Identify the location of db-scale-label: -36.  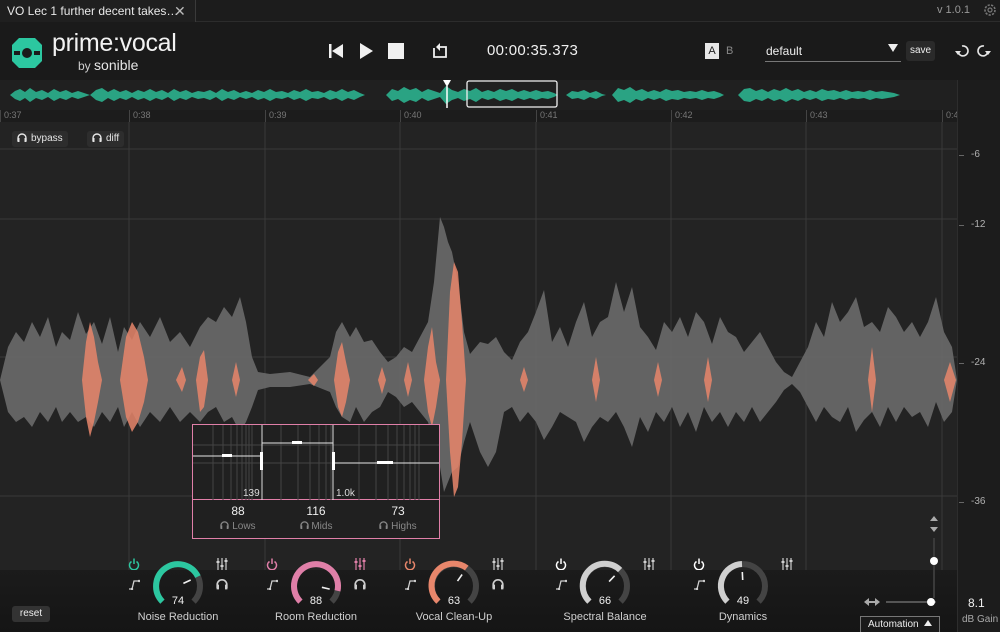
(978, 501).